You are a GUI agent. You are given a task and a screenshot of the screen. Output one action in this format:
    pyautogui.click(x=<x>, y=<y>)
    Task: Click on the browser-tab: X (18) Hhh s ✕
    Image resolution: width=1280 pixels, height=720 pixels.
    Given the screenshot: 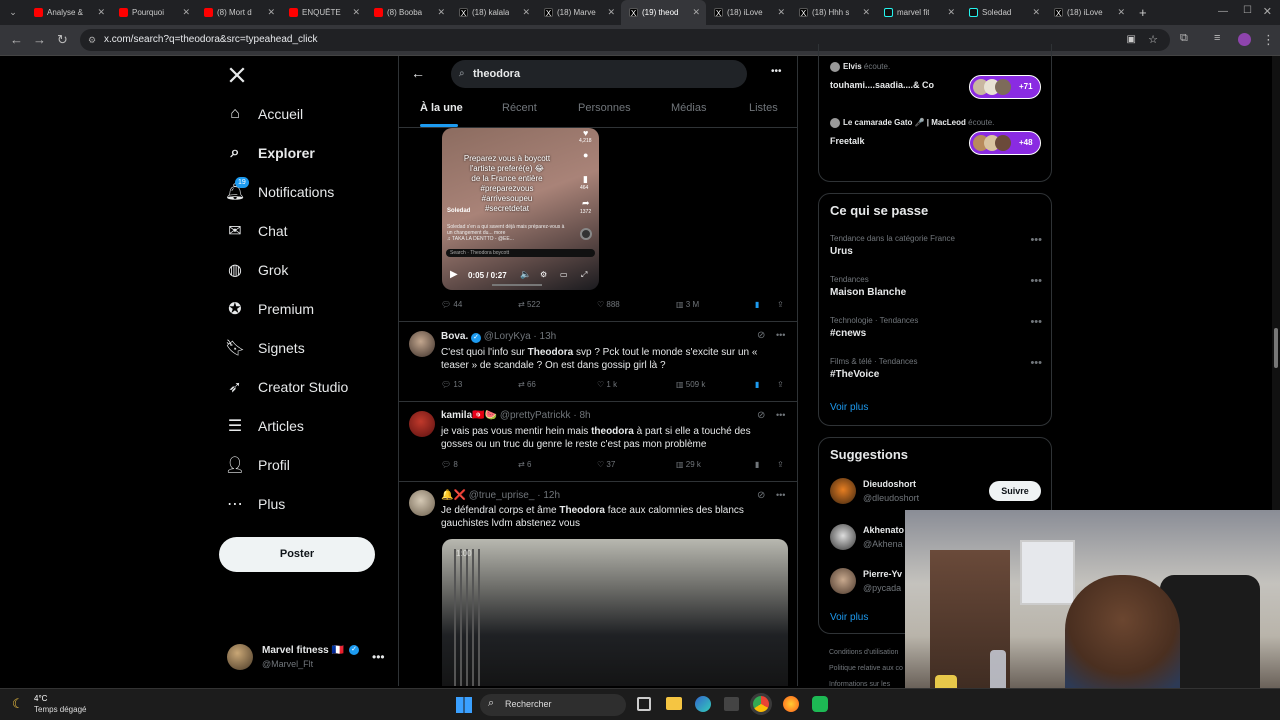 What is the action you would take?
    pyautogui.click(x=833, y=12)
    